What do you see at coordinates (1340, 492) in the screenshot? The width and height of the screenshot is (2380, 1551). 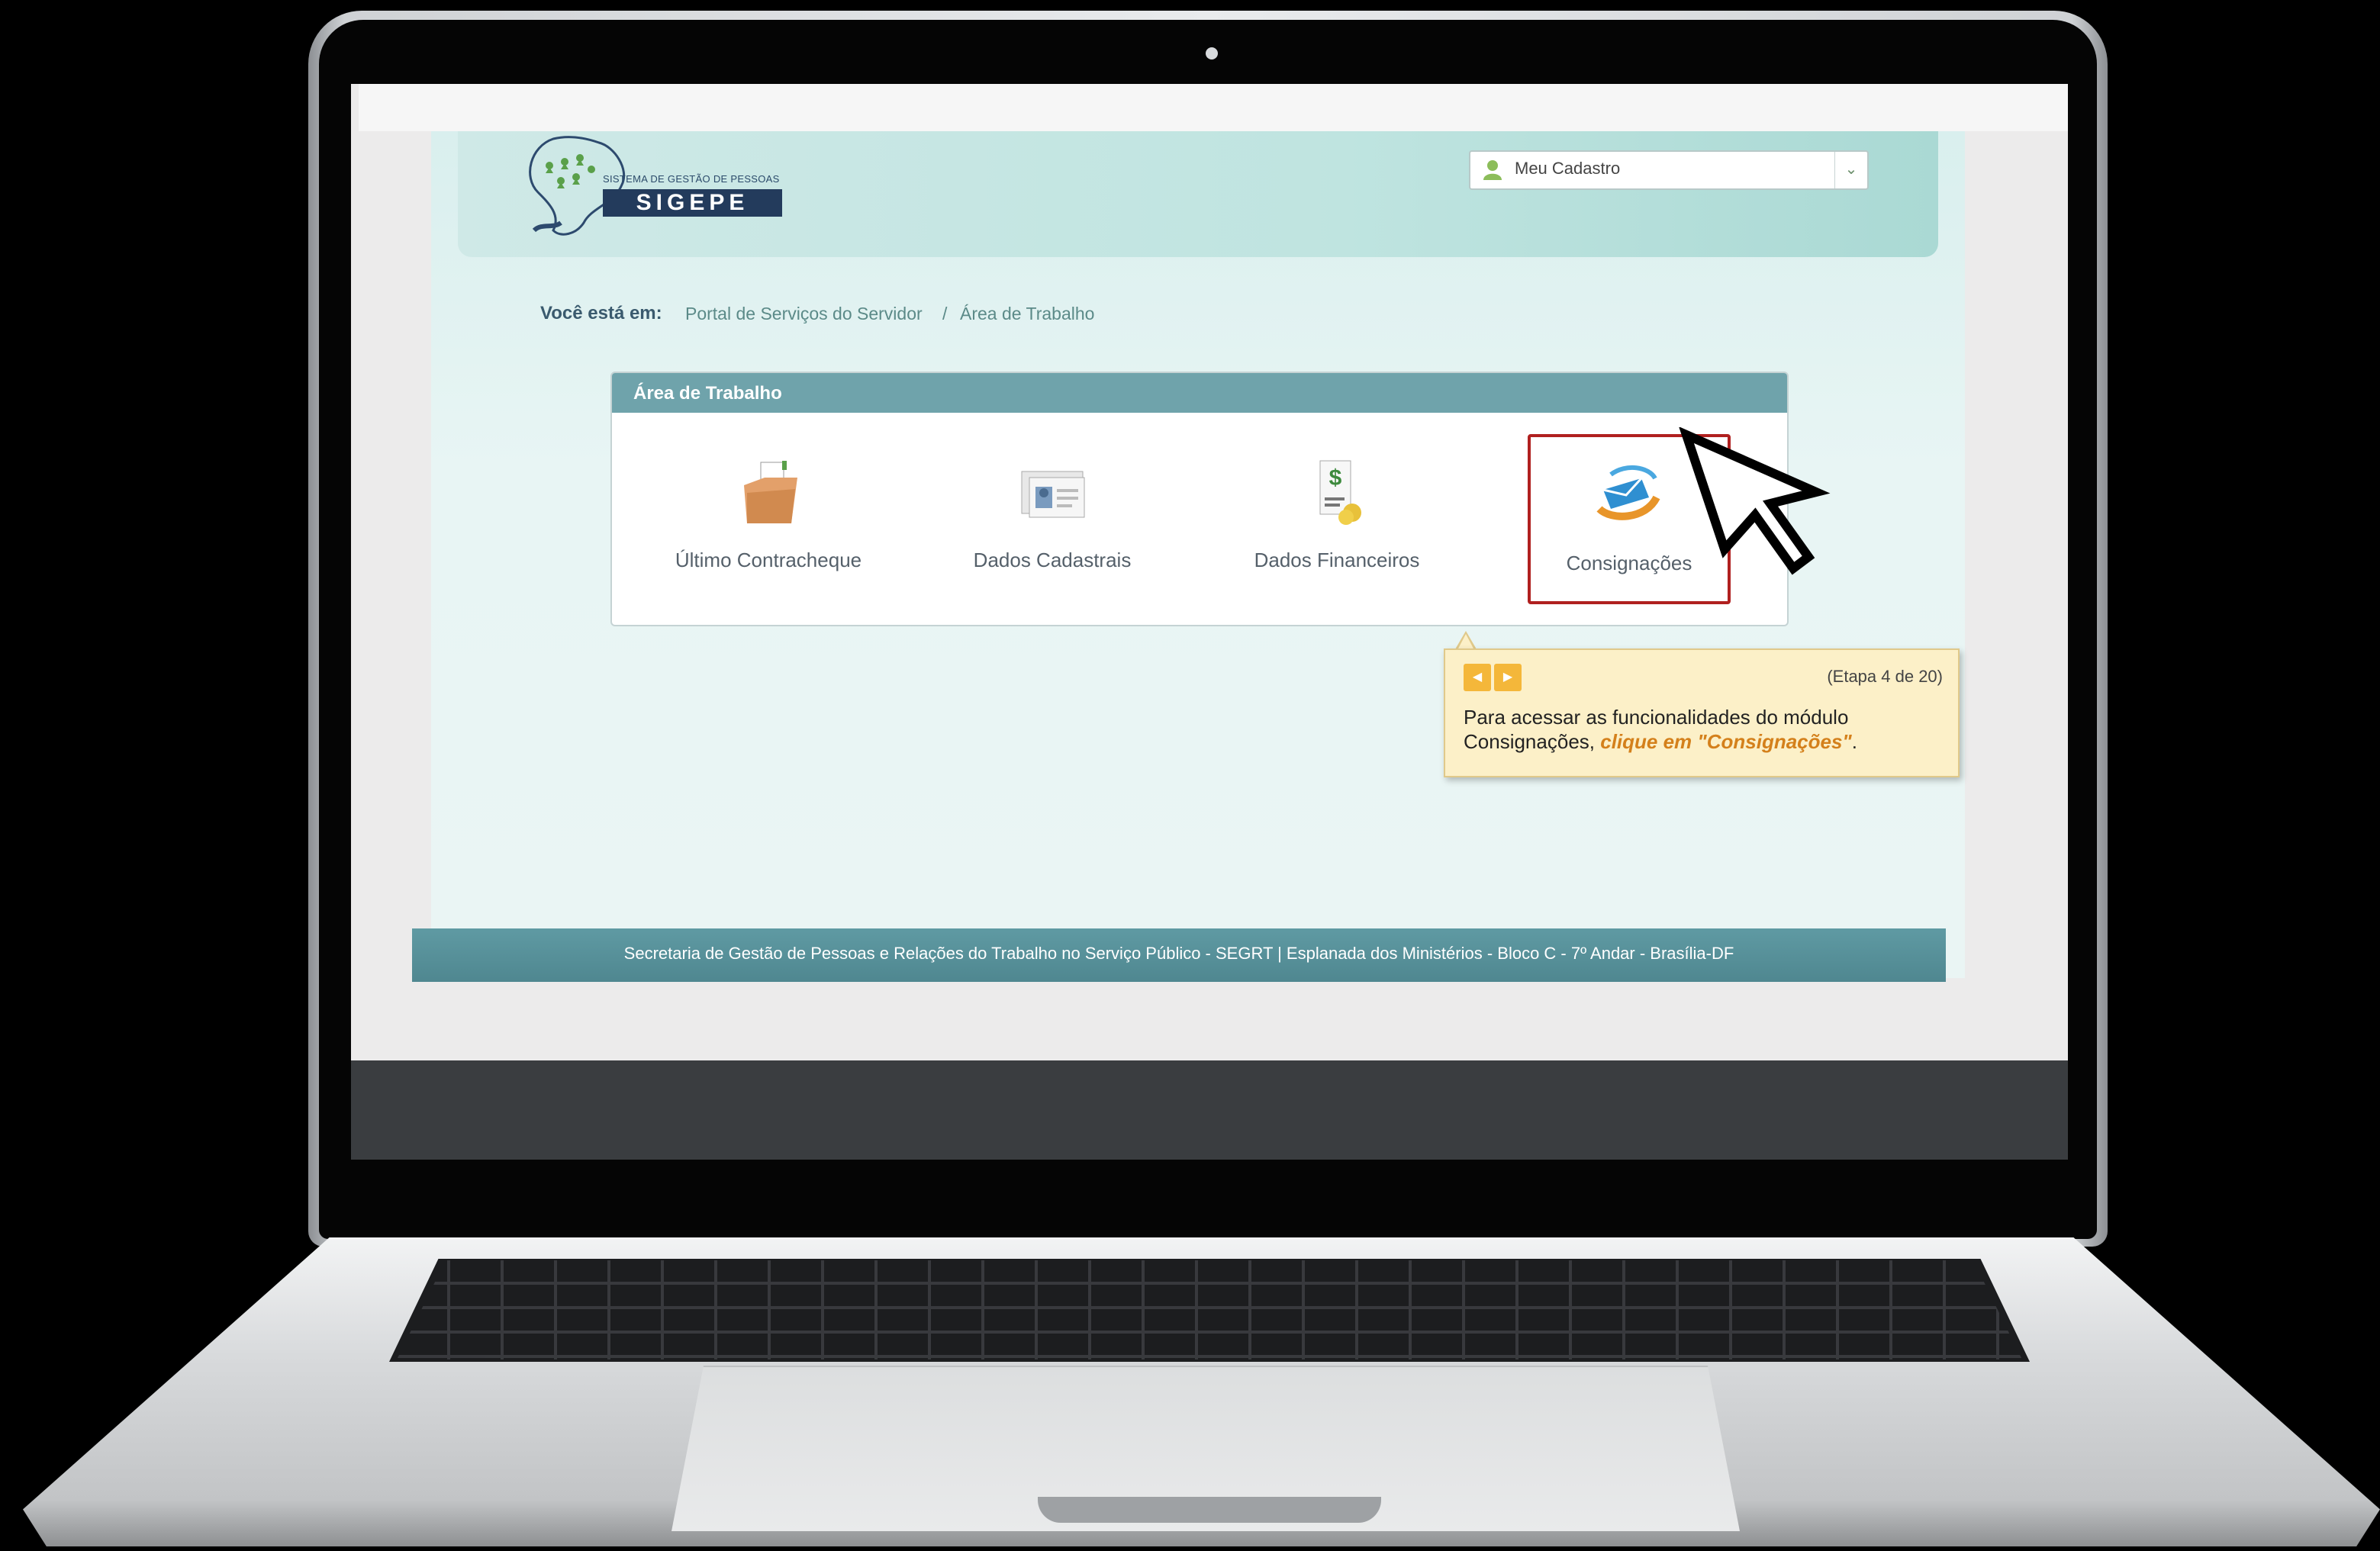 I see `money-document-icon: $` at bounding box center [1340, 492].